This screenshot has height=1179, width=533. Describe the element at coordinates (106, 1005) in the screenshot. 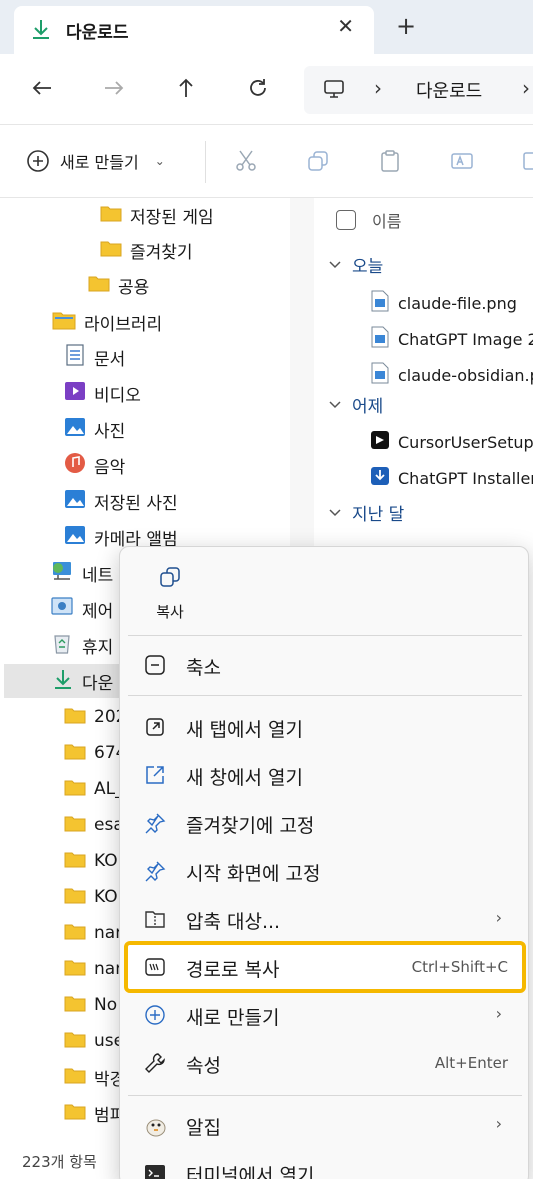

I see `sidebar-item-label: No` at that location.